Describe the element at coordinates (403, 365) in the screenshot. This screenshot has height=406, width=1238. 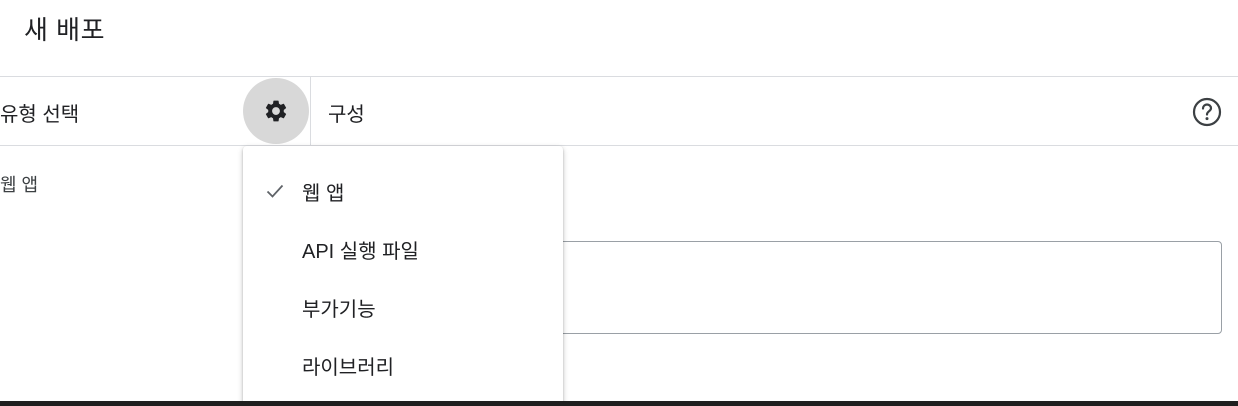
I see `menu-item-library: 라이브러리` at that location.